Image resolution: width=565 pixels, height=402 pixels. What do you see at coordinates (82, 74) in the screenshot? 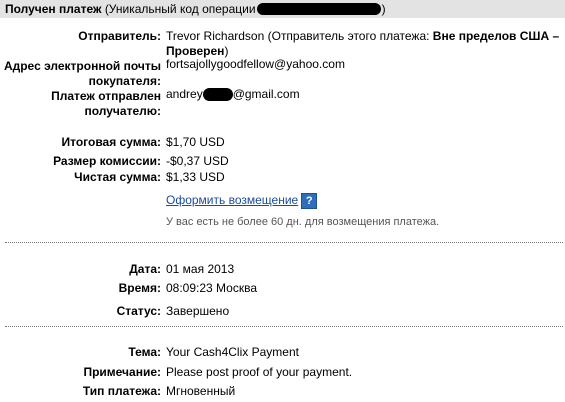
I see `sender-email-label: Адрес электронной почты покупателя:` at bounding box center [82, 74].